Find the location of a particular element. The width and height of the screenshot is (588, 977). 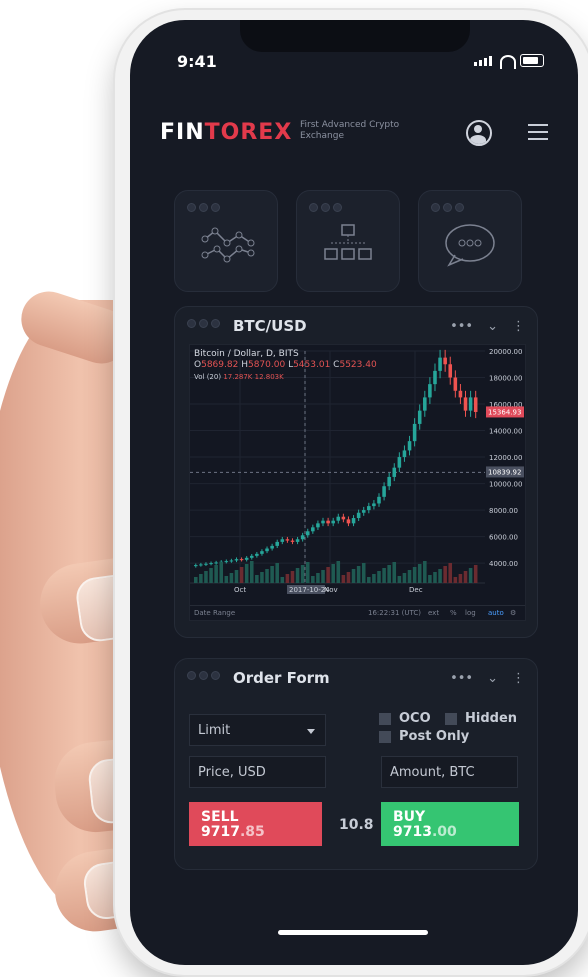

oco-checkbox: OCO is located at coordinates (405, 718).